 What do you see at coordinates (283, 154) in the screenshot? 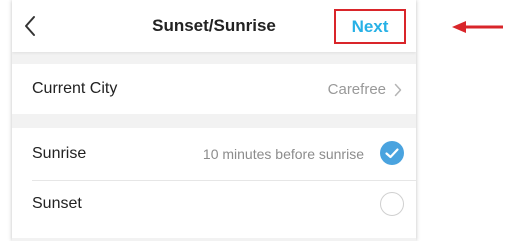
I see `sunrise-detail: 10 minutes before sunrise` at bounding box center [283, 154].